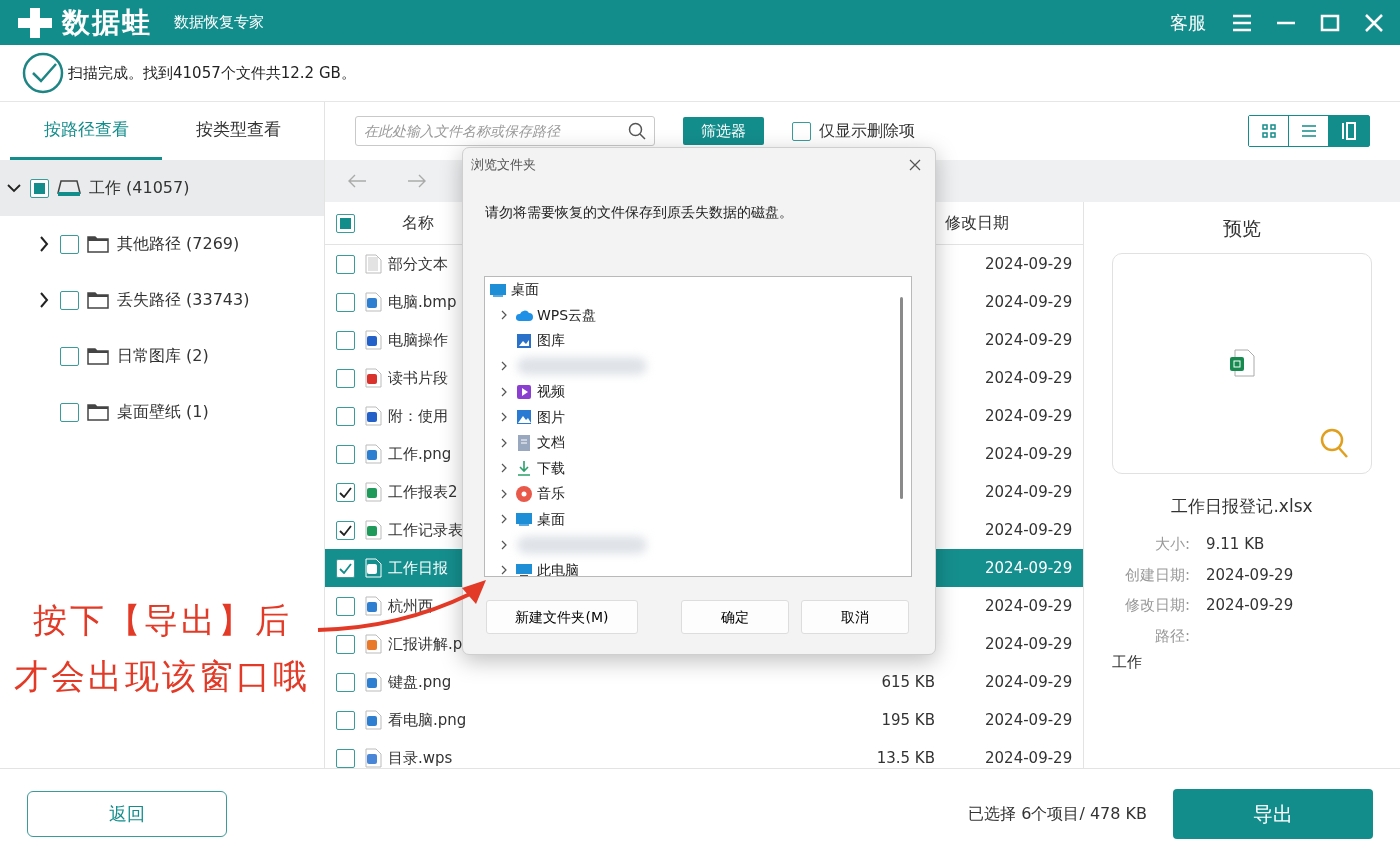 This screenshot has width=1400, height=858. I want to click on column-header: 修改日期, so click(977, 222).